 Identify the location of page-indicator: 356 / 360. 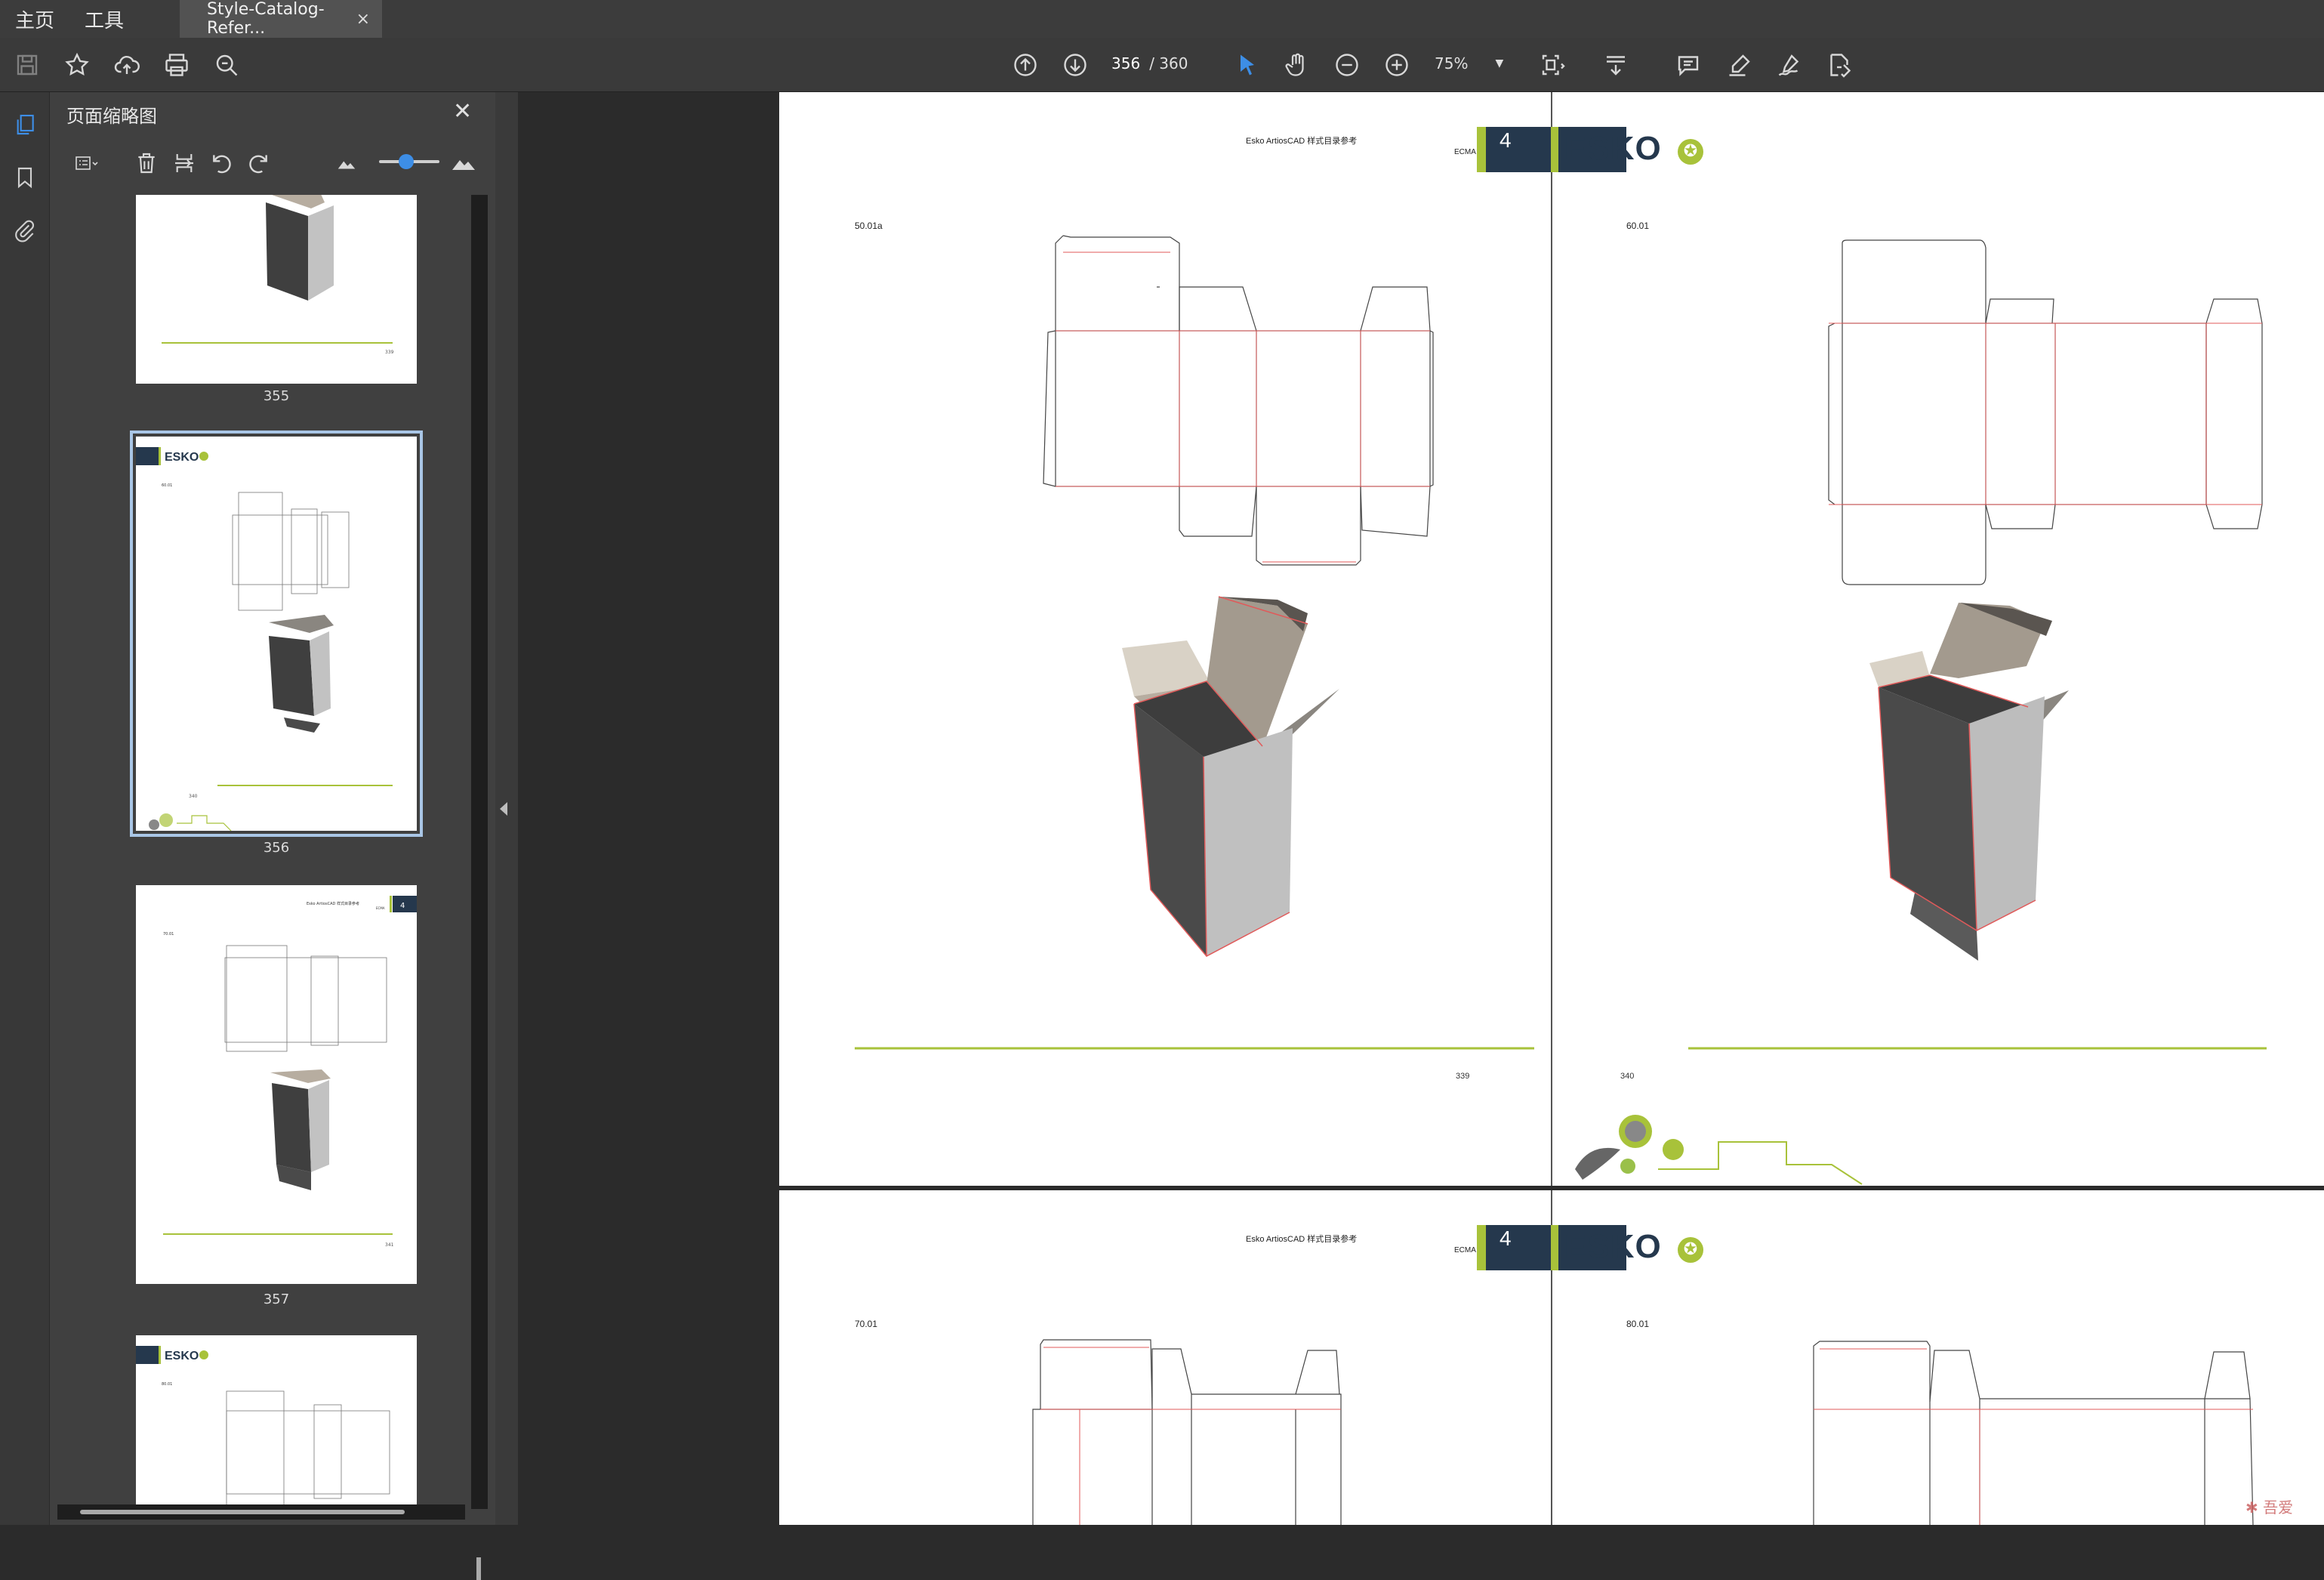
(1149, 63).